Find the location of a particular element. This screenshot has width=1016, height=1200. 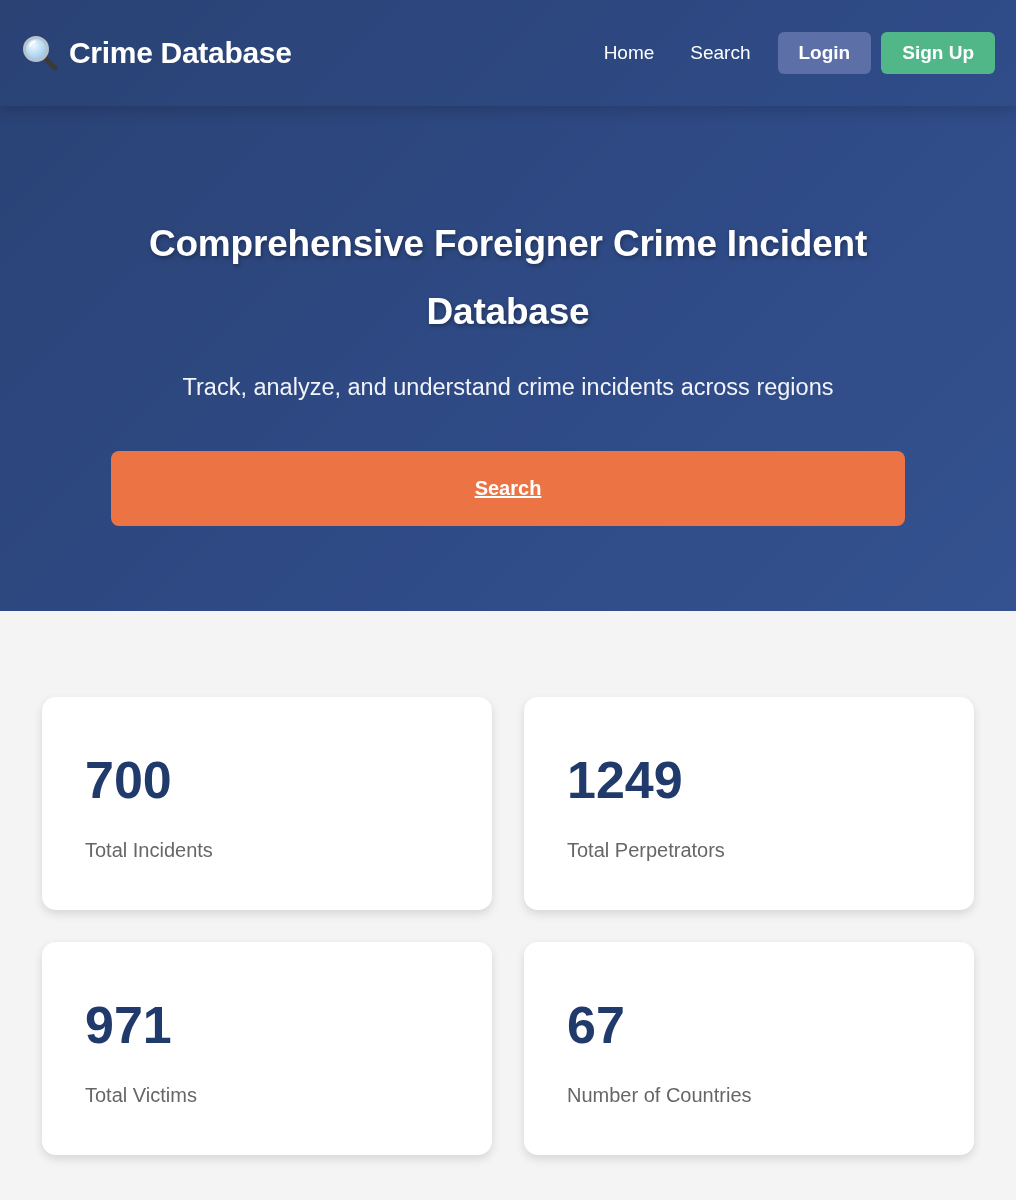

login-button: Login is located at coordinates (824, 53).